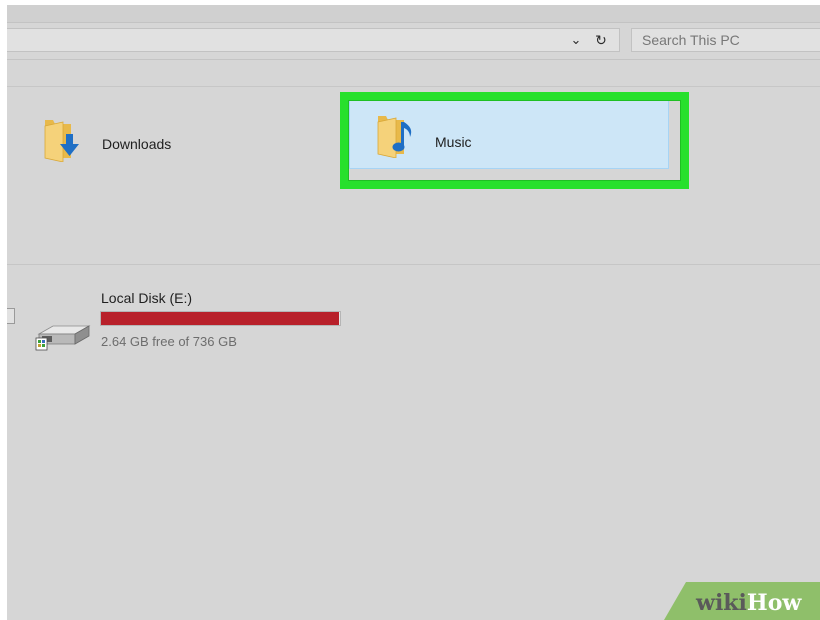 Image resolution: width=820 pixels, height=620 pixels. I want to click on watermark-text: wikiHow, so click(748, 603).